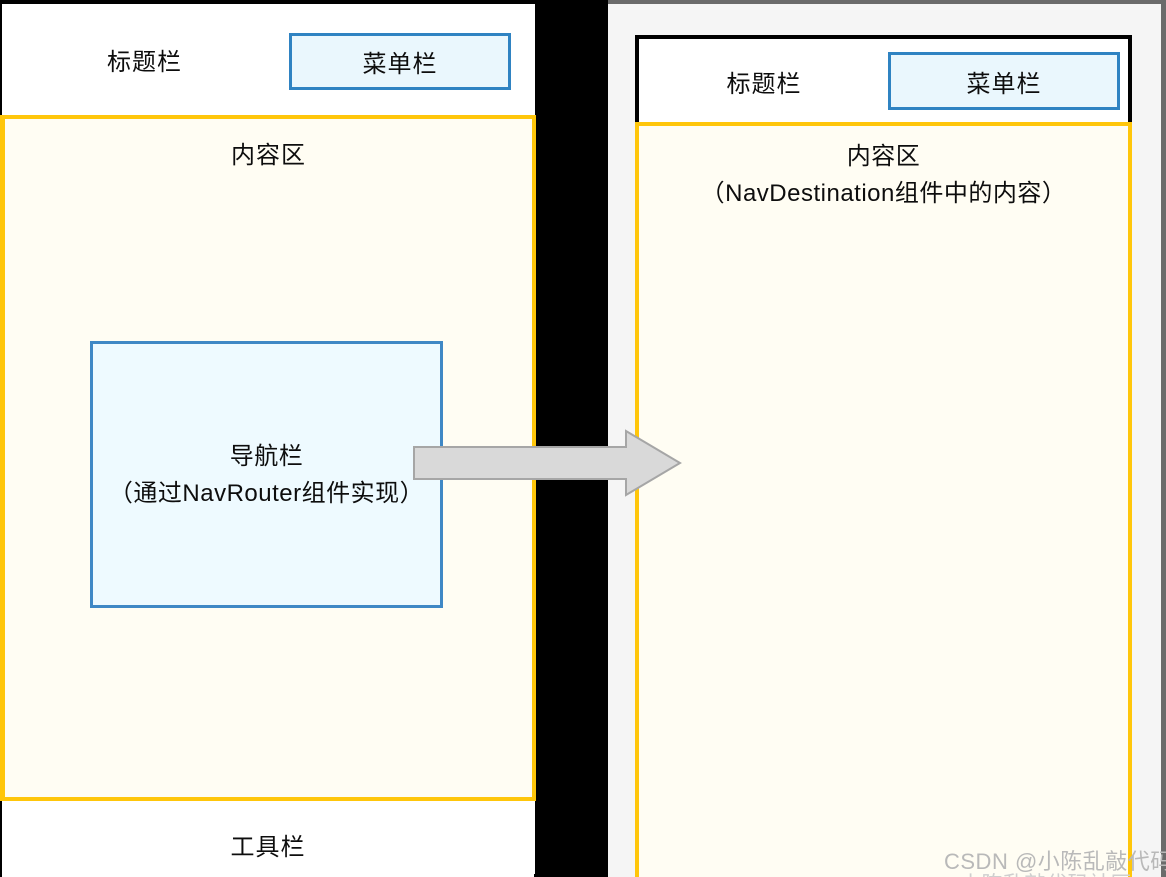 This screenshot has width=1166, height=877. Describe the element at coordinates (573, 438) in the screenshot. I see `panel-divider` at that location.